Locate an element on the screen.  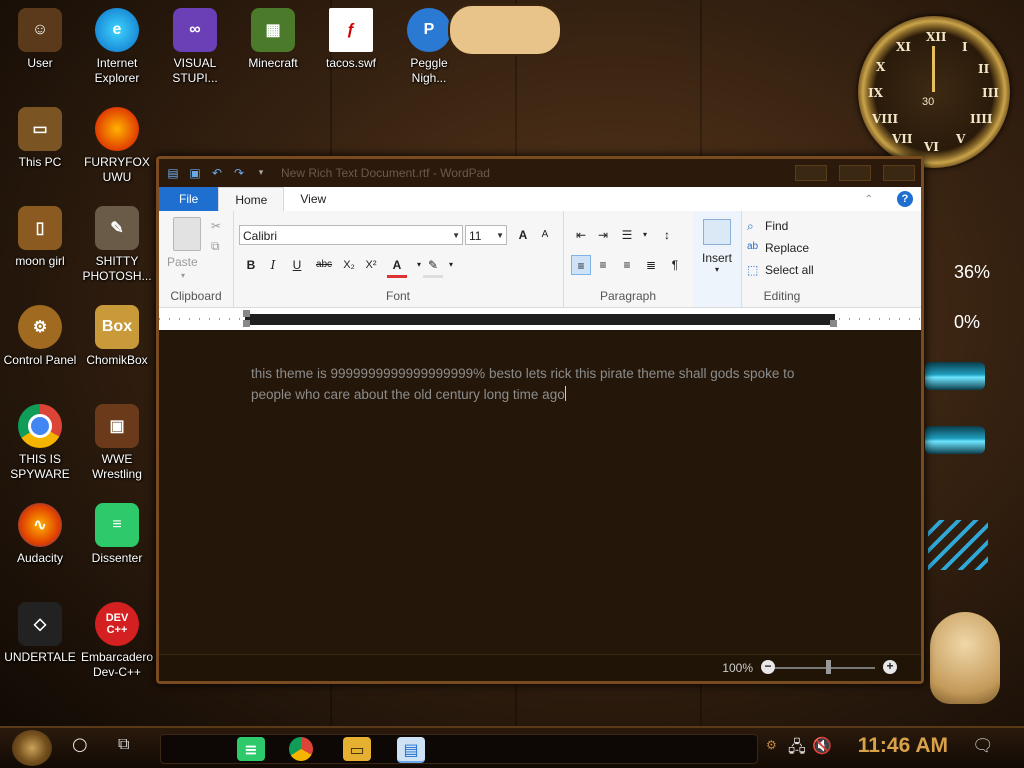
customize-quick-access-icon: ▾ is located at coordinates (261, 173).